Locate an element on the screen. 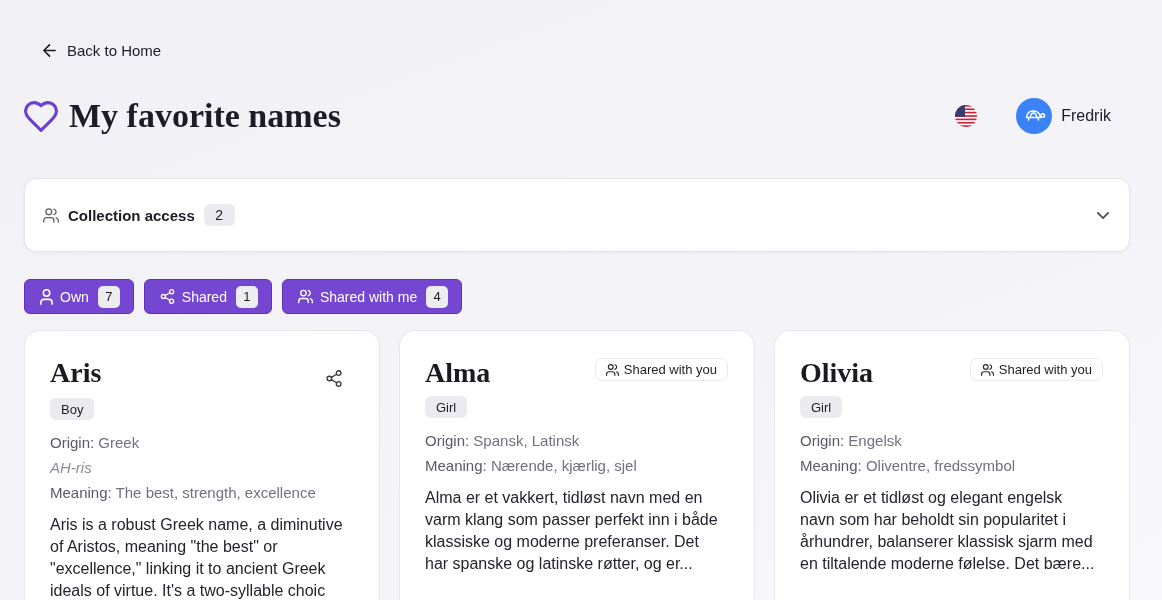 The height and width of the screenshot is (600, 1162). meaning-text: Meaning: The best, strength, excellence is located at coordinates (183, 493).